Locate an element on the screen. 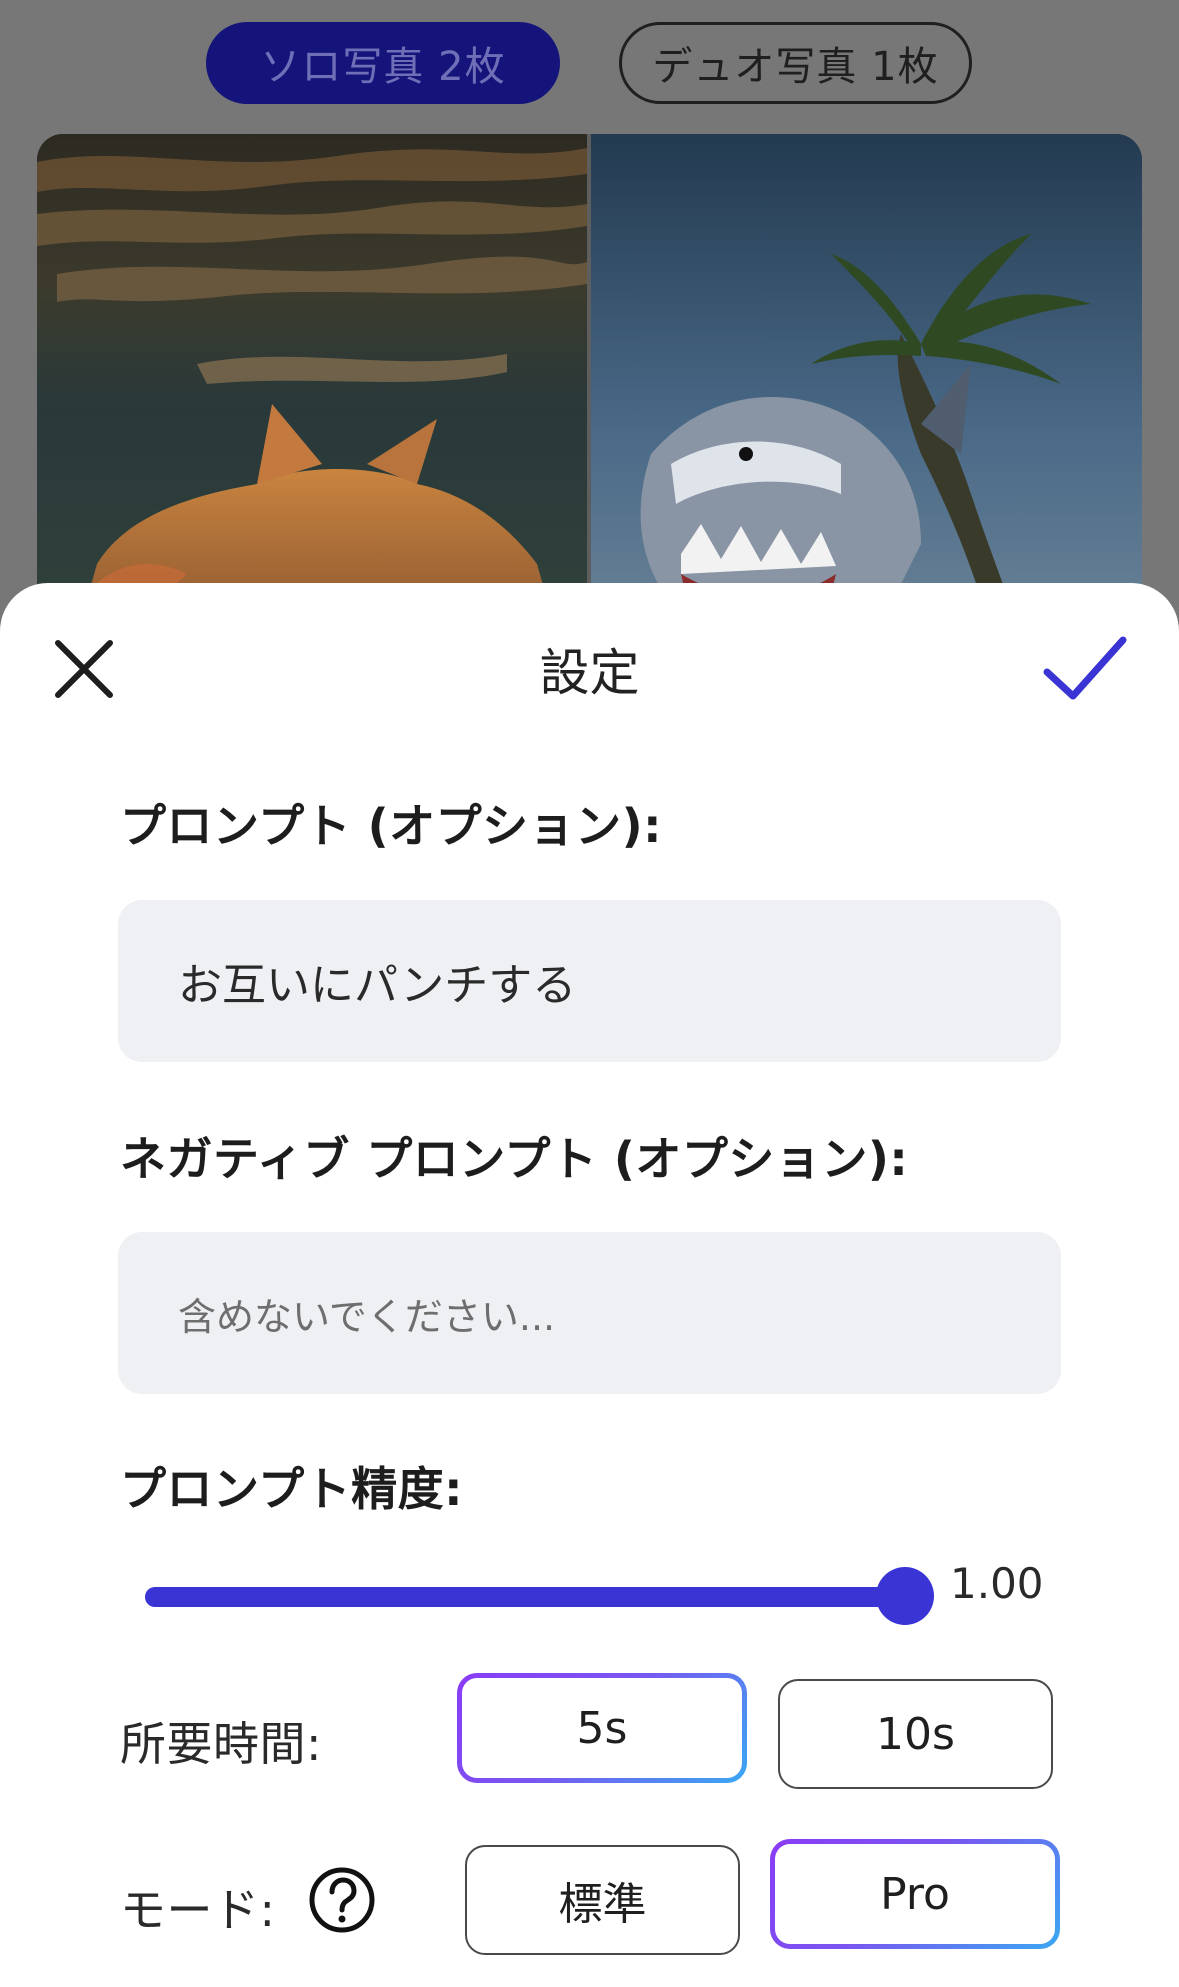 This screenshot has width=1179, height=1987. precision-slider is located at coordinates (545, 1595).